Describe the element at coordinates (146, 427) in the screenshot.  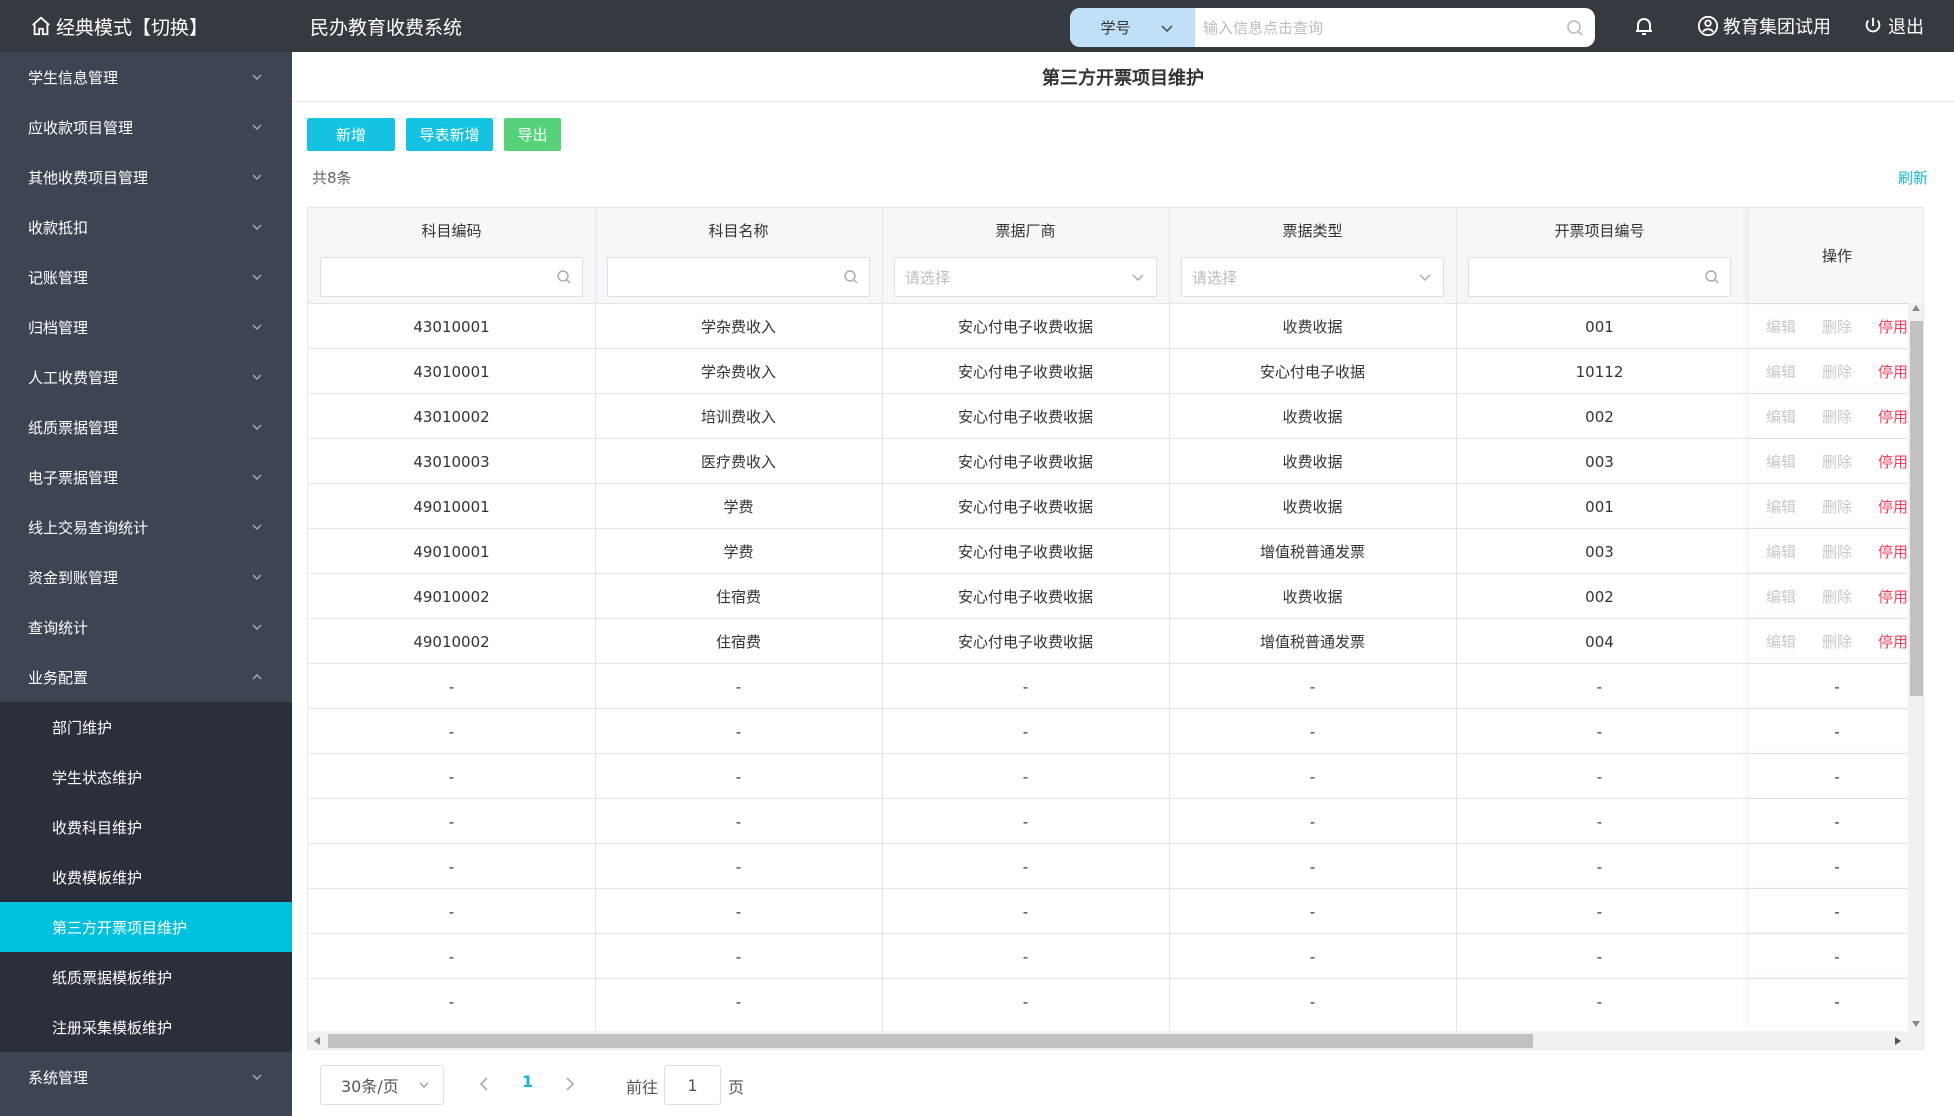
I see `sidebar-item-7: 纸质票据管理` at that location.